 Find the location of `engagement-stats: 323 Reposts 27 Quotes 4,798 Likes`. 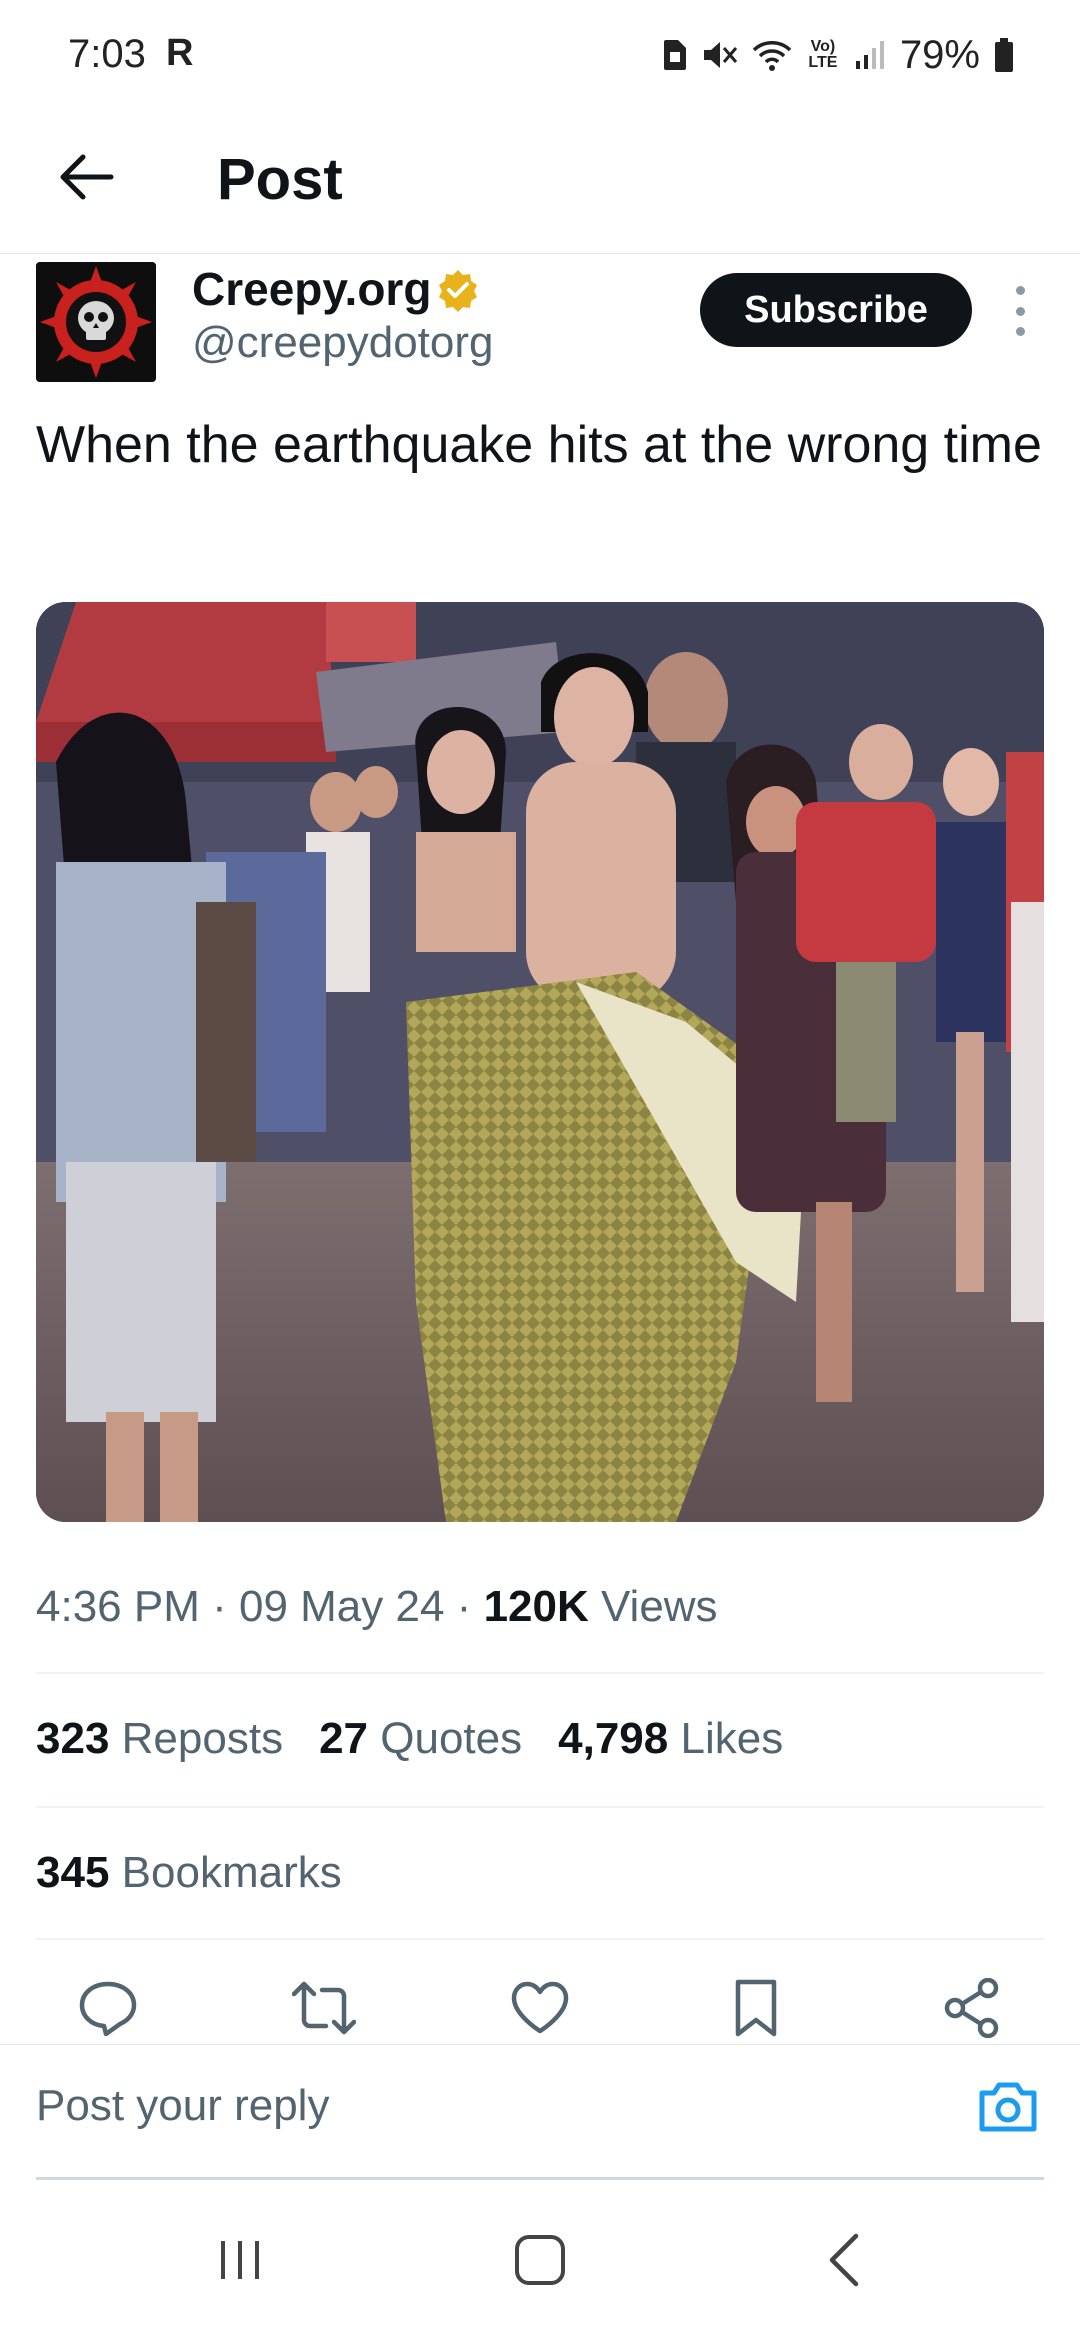

engagement-stats: 323 Reposts 27 Quotes 4,798 Likes is located at coordinates (427, 1739).